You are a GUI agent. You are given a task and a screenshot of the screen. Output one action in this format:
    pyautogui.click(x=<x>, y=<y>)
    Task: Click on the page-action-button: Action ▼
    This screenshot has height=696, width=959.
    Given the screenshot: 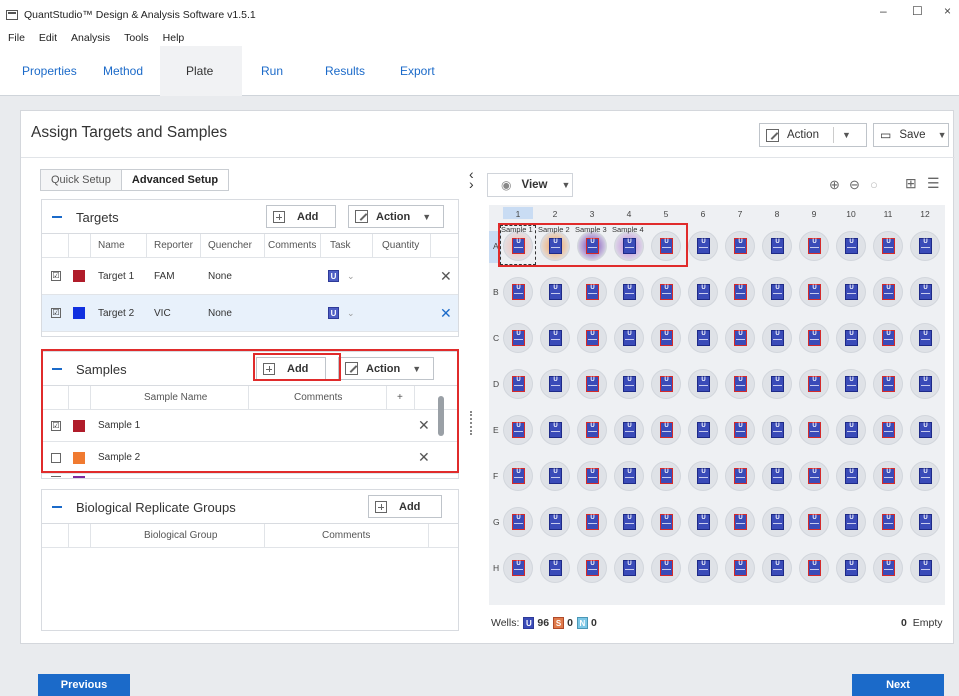 What is the action you would take?
    pyautogui.click(x=813, y=135)
    